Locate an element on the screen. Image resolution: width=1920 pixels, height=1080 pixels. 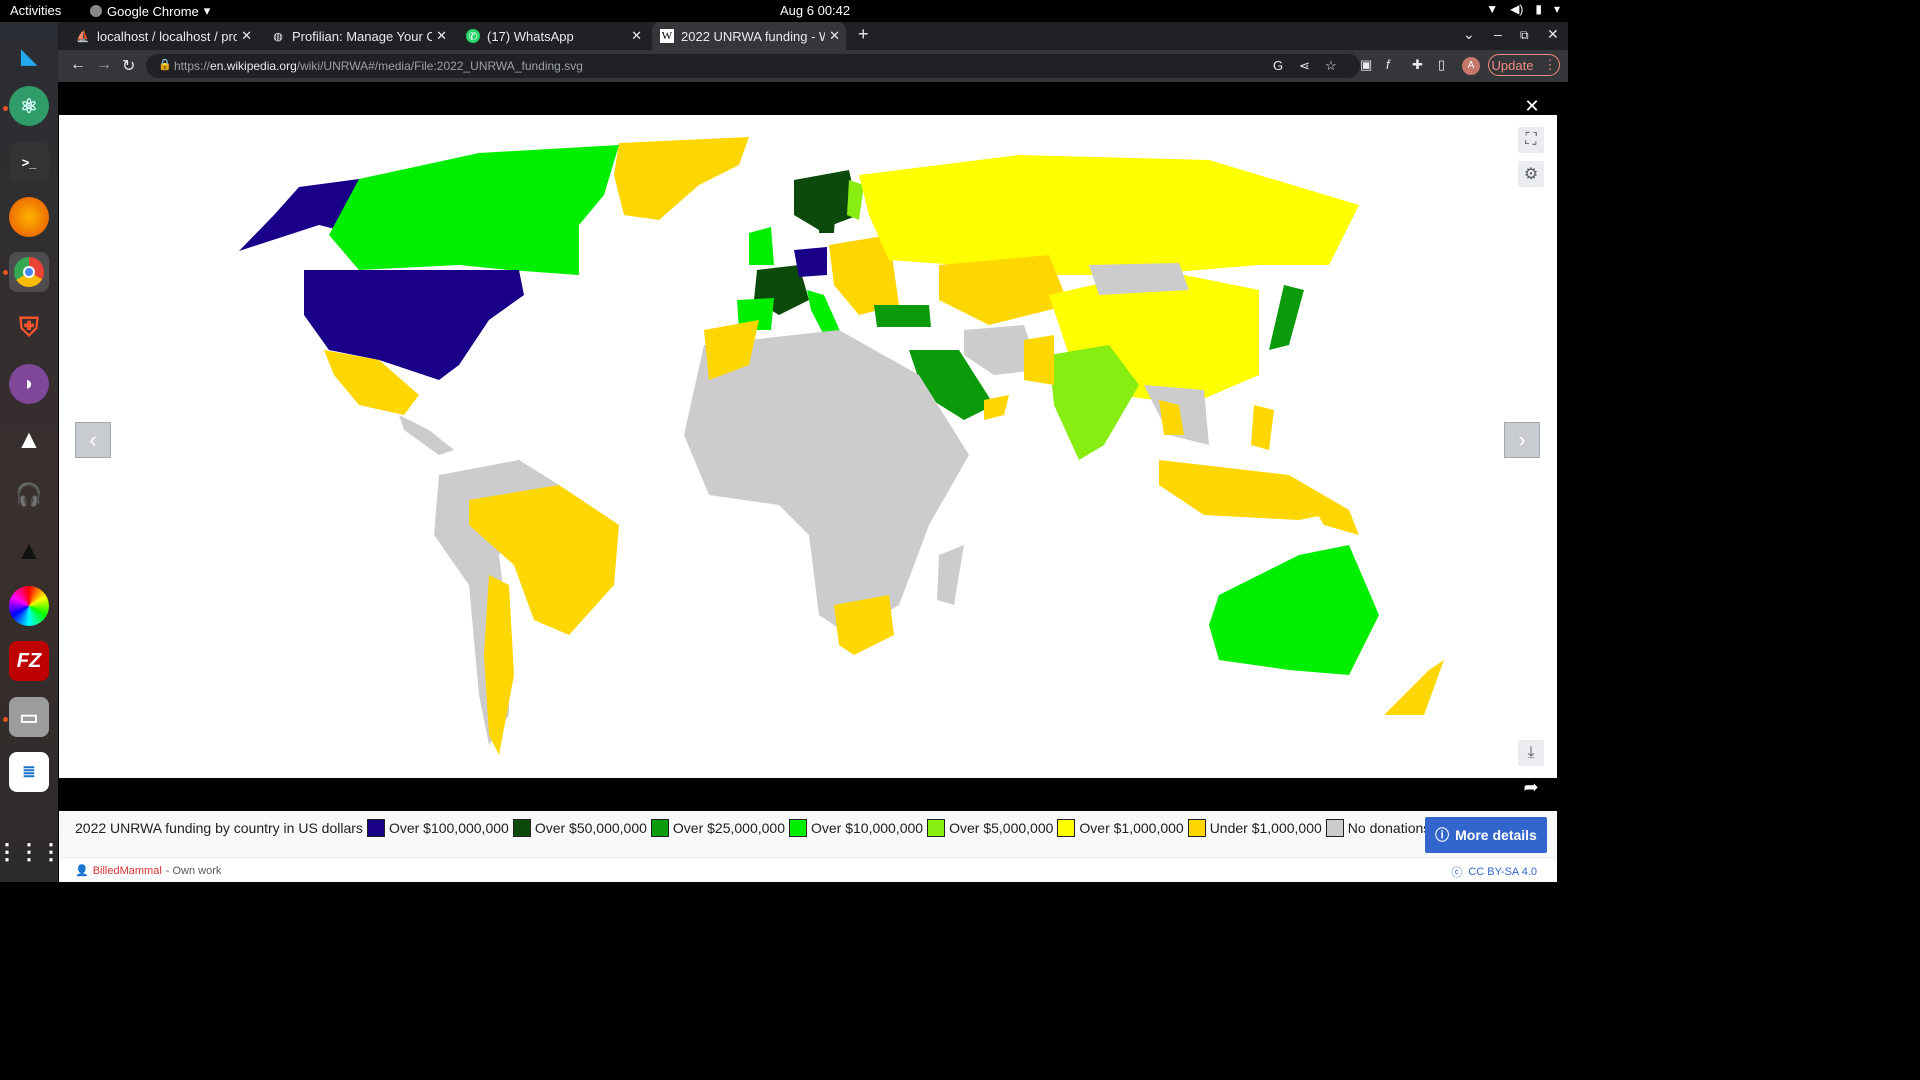
author-link: BilledMammal is located at coordinates (127, 871).